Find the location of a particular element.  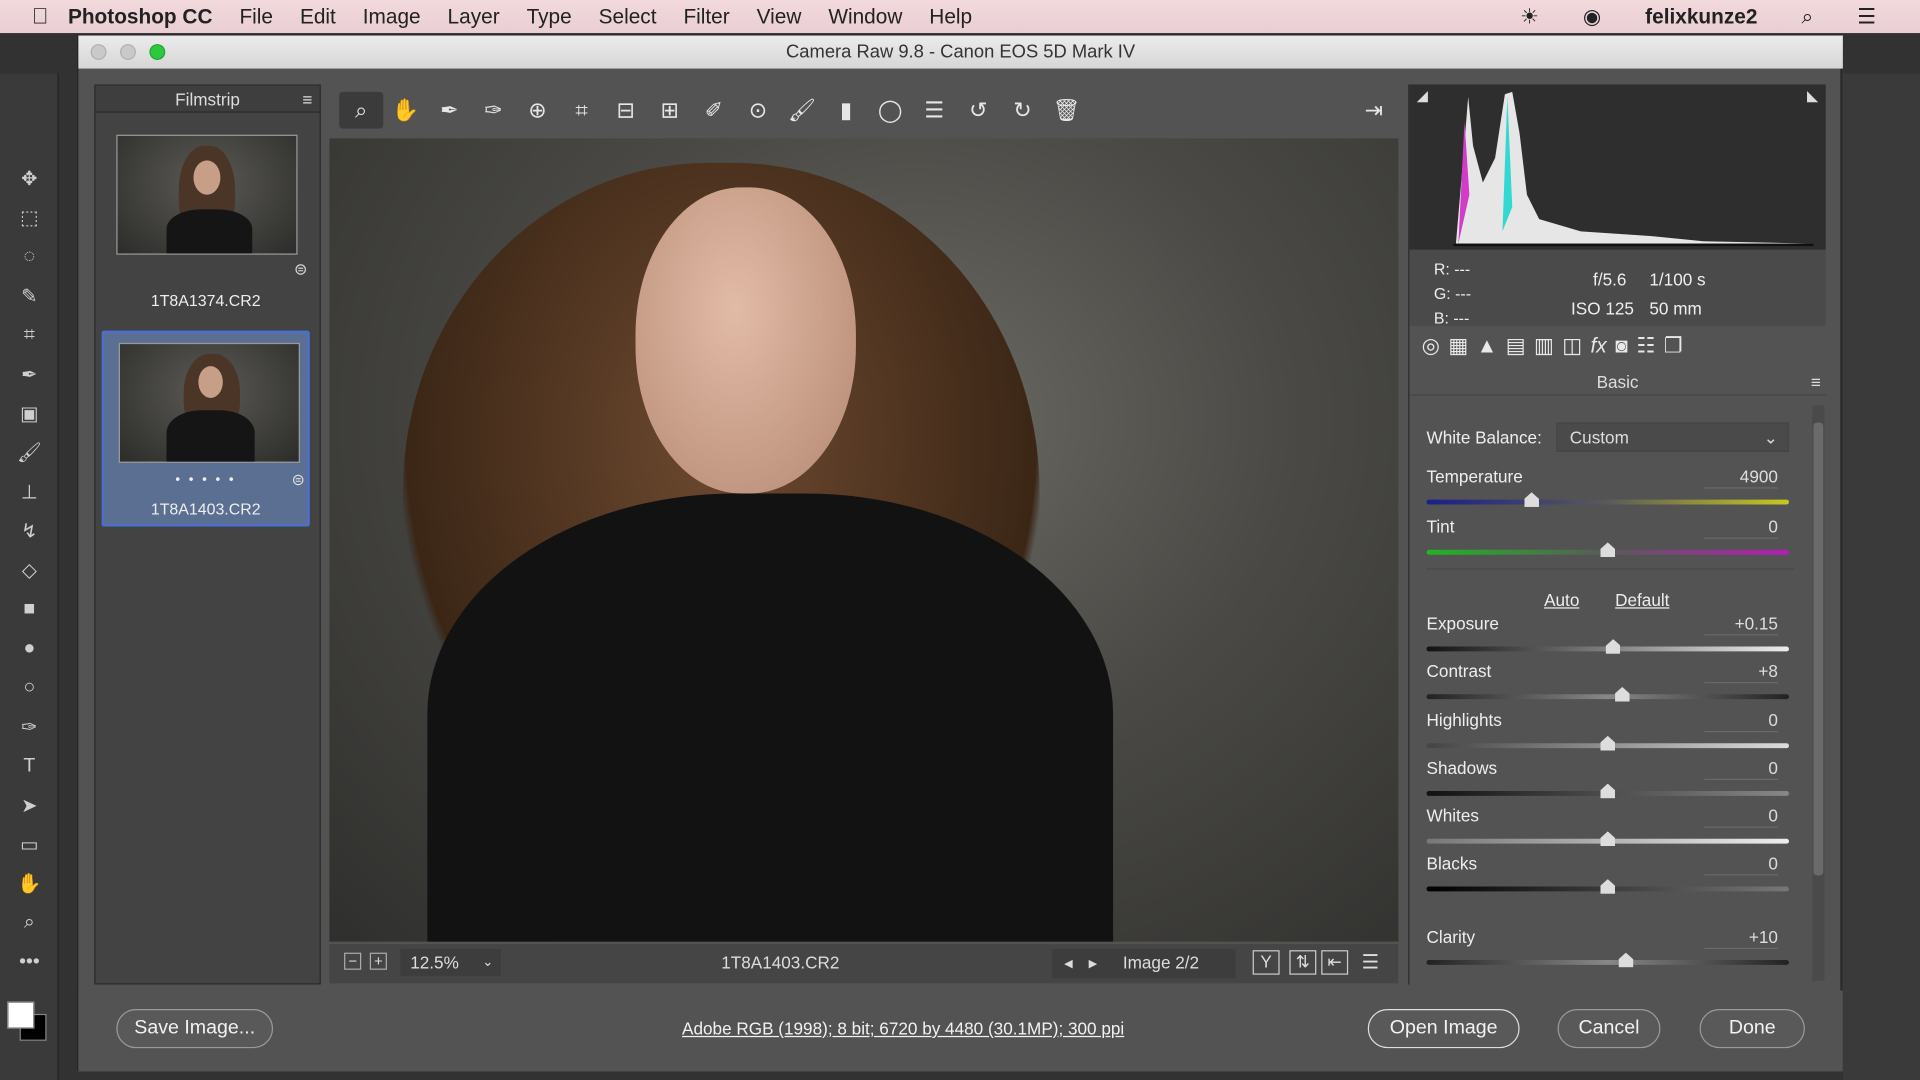

zoom-tool-icon: ⌕ is located at coordinates (29, 923).